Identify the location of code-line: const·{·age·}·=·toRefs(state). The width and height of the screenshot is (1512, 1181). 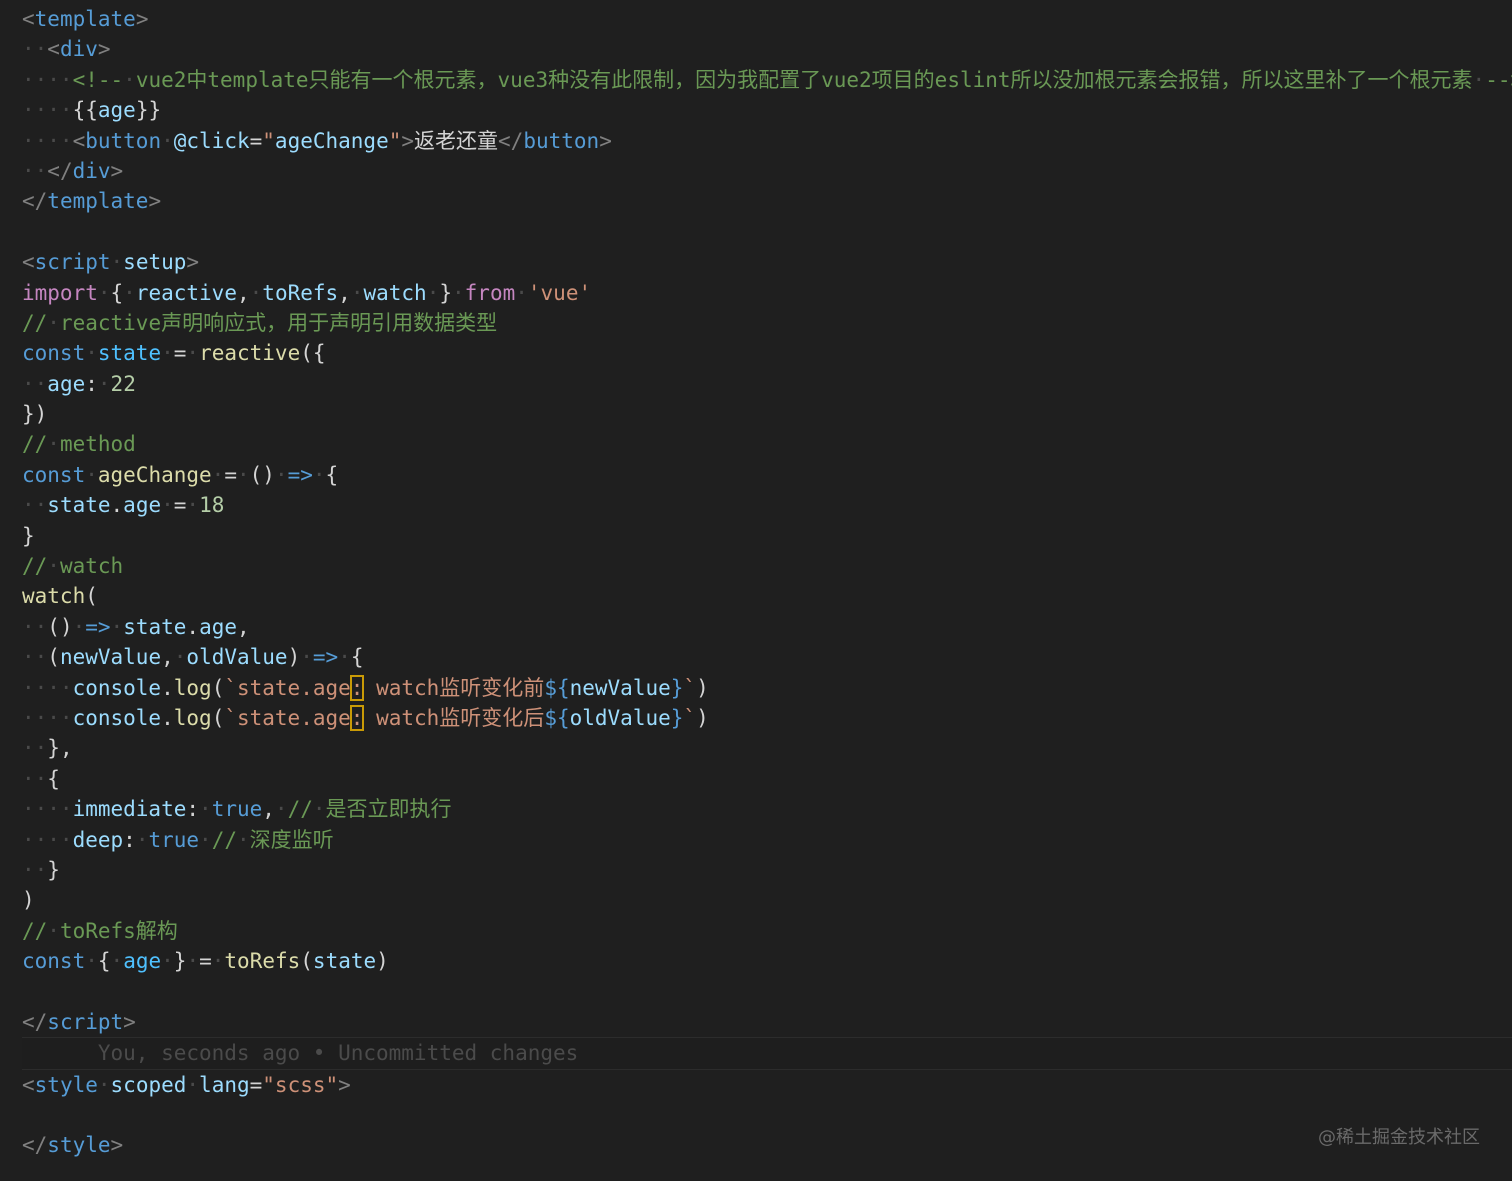
(767, 961).